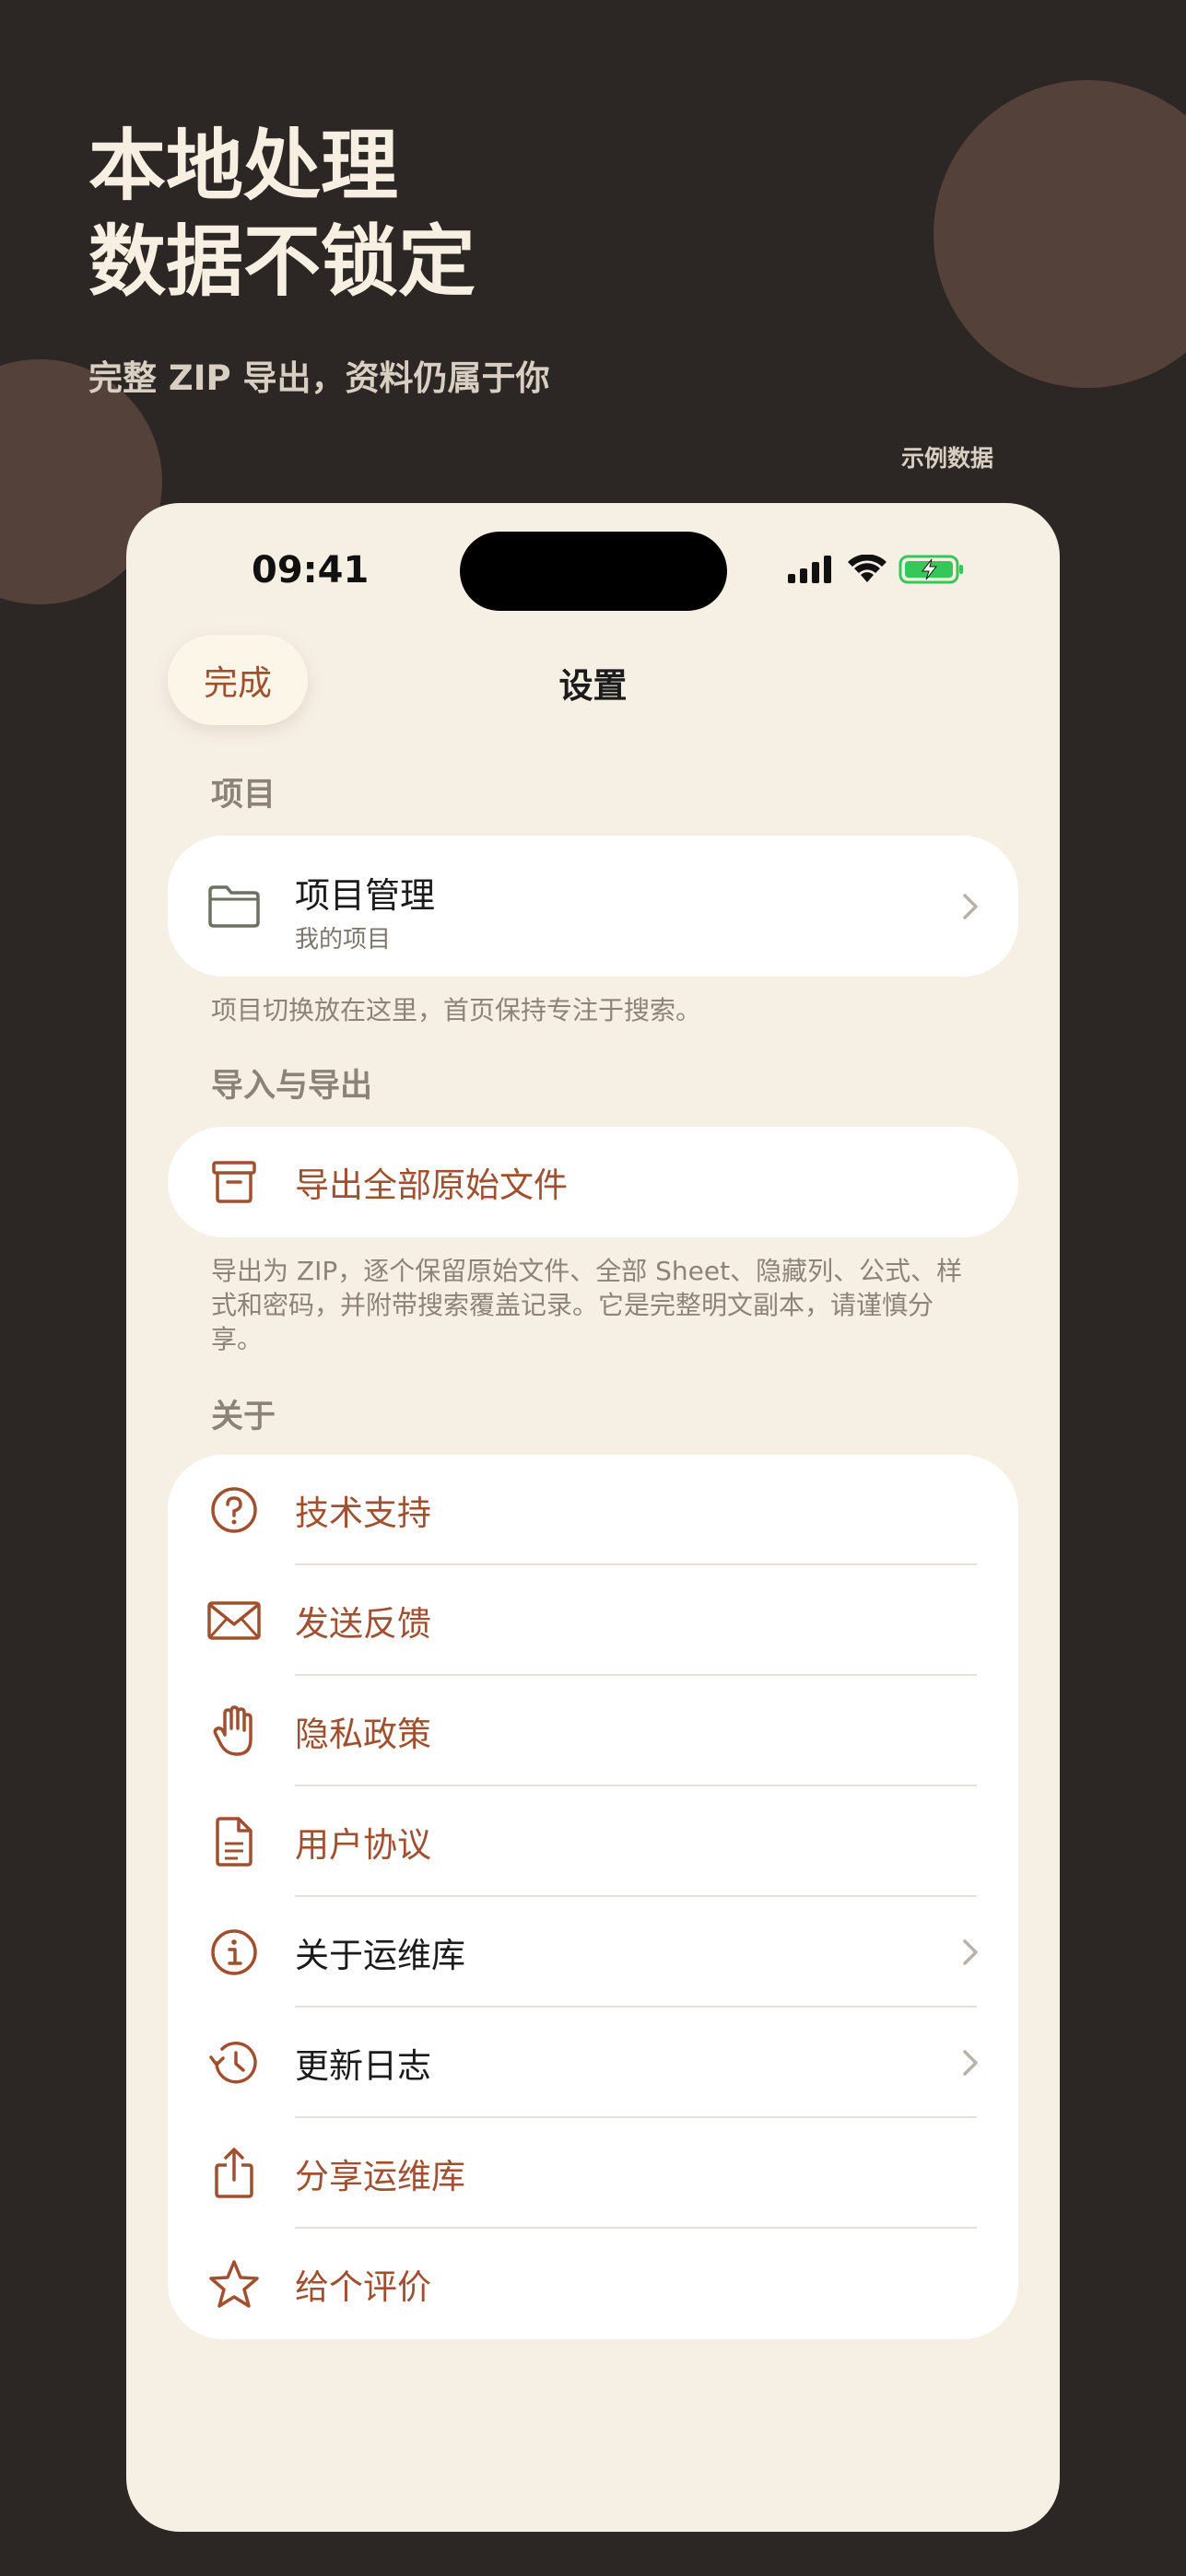 This screenshot has width=1186, height=2576. Describe the element at coordinates (234, 1732) in the screenshot. I see `hand-icon` at that location.